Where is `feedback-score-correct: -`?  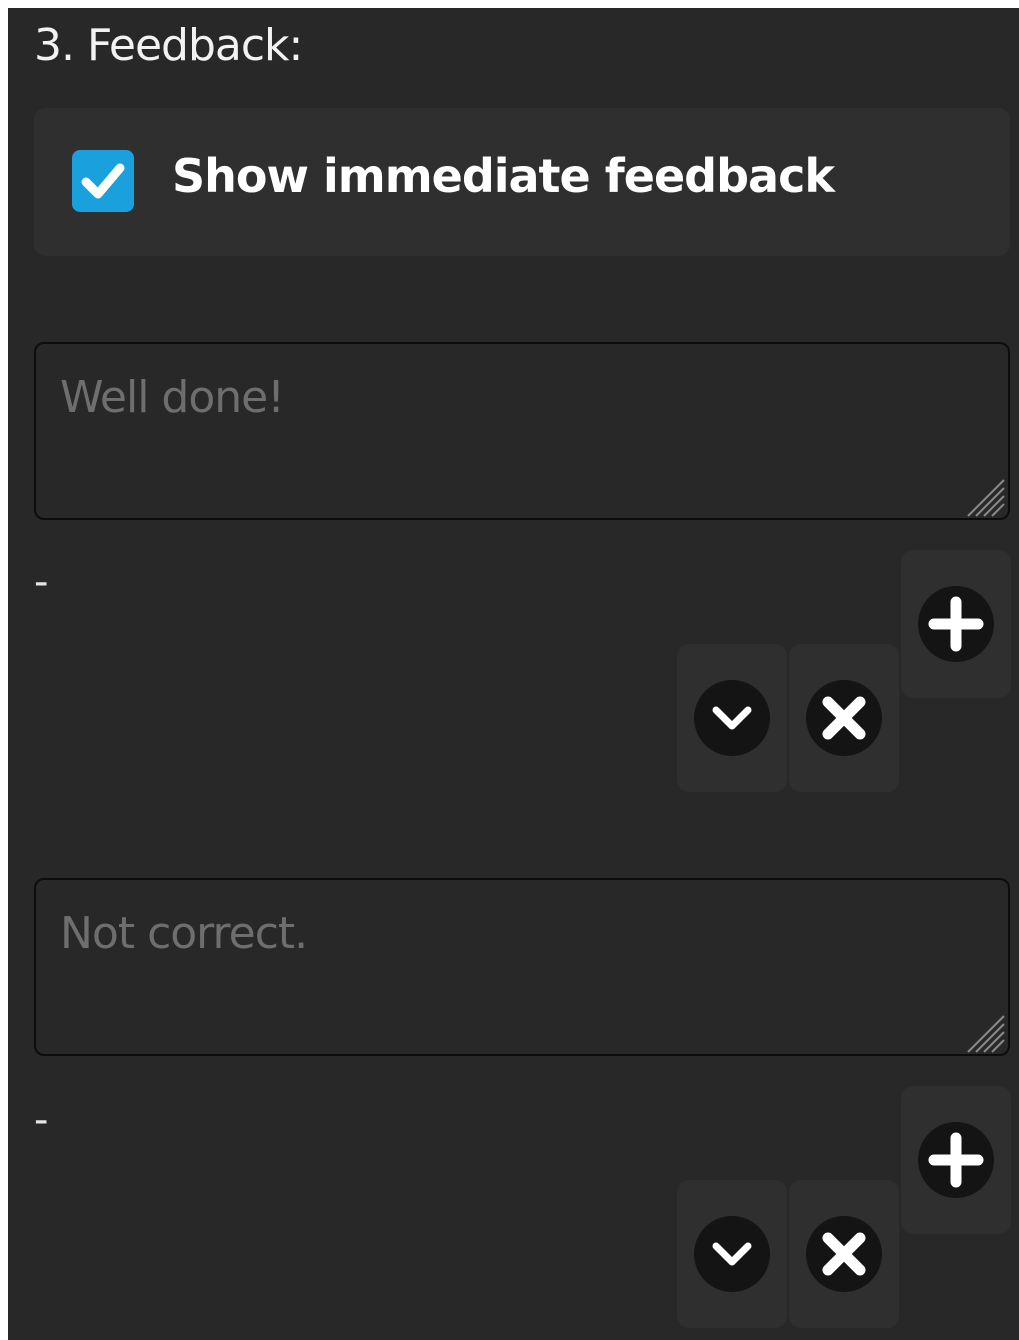
feedback-score-correct: - is located at coordinates (41, 582).